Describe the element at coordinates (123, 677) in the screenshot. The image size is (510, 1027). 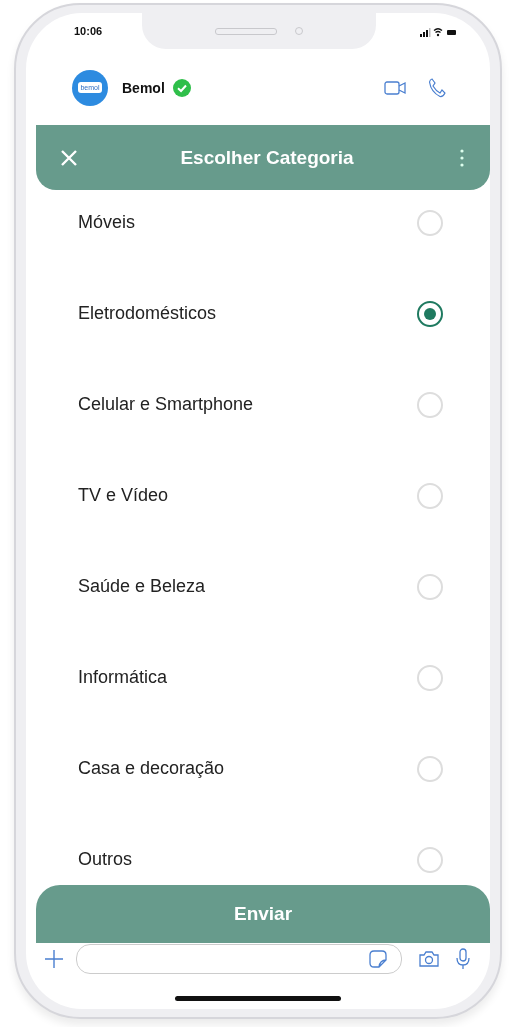
I see `category-label: Informática` at that location.